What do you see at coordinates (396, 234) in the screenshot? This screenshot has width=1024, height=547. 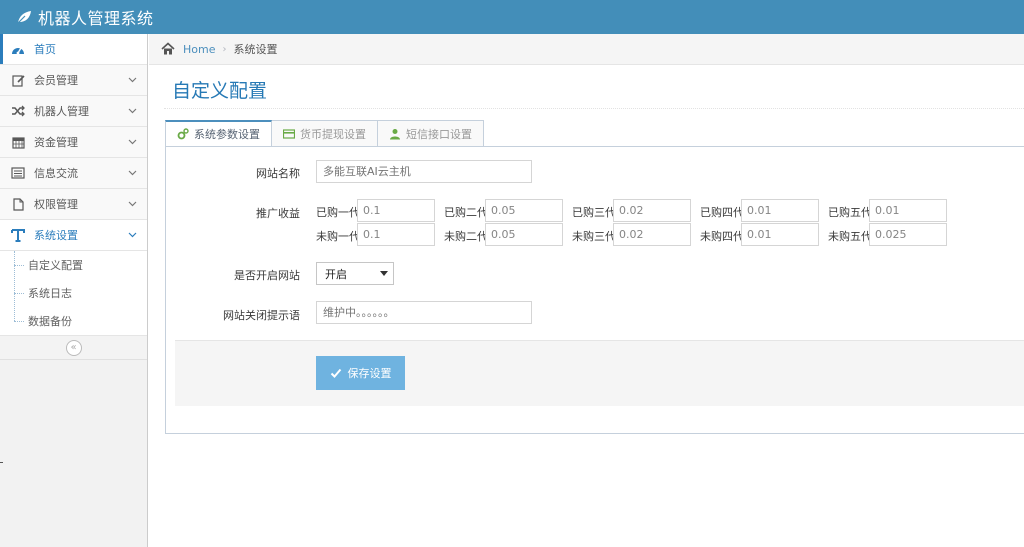 I see `unbought-gen1-input: 0.1` at bounding box center [396, 234].